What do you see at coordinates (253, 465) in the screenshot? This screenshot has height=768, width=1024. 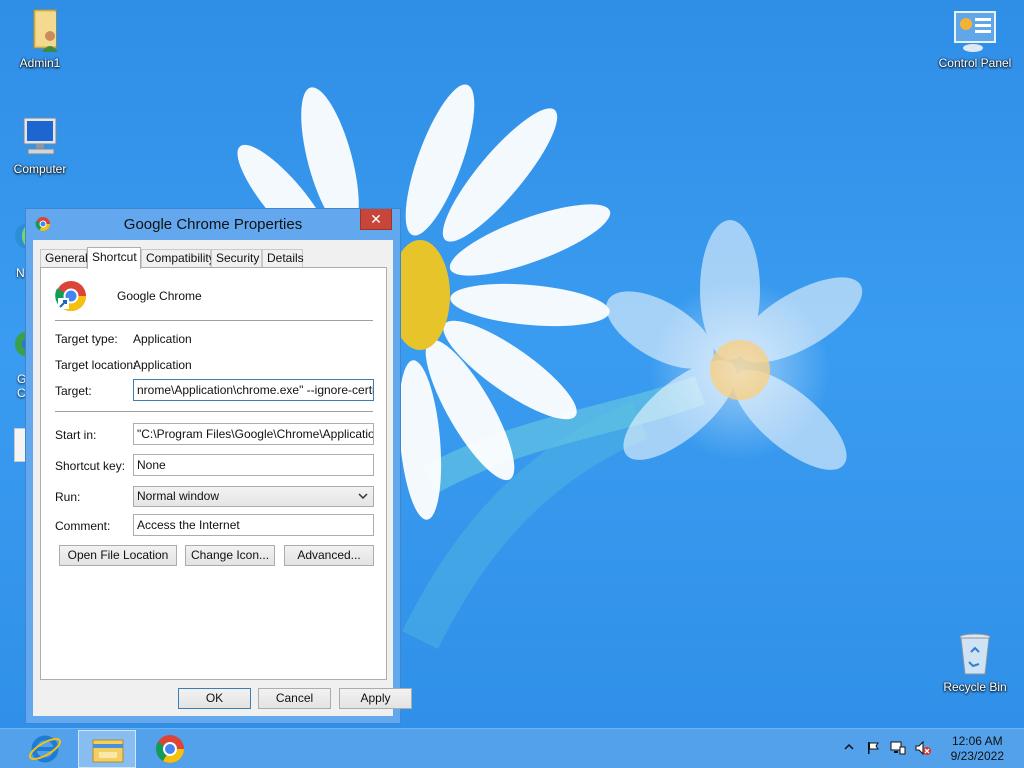 I see `shortcut-key-field: None` at bounding box center [253, 465].